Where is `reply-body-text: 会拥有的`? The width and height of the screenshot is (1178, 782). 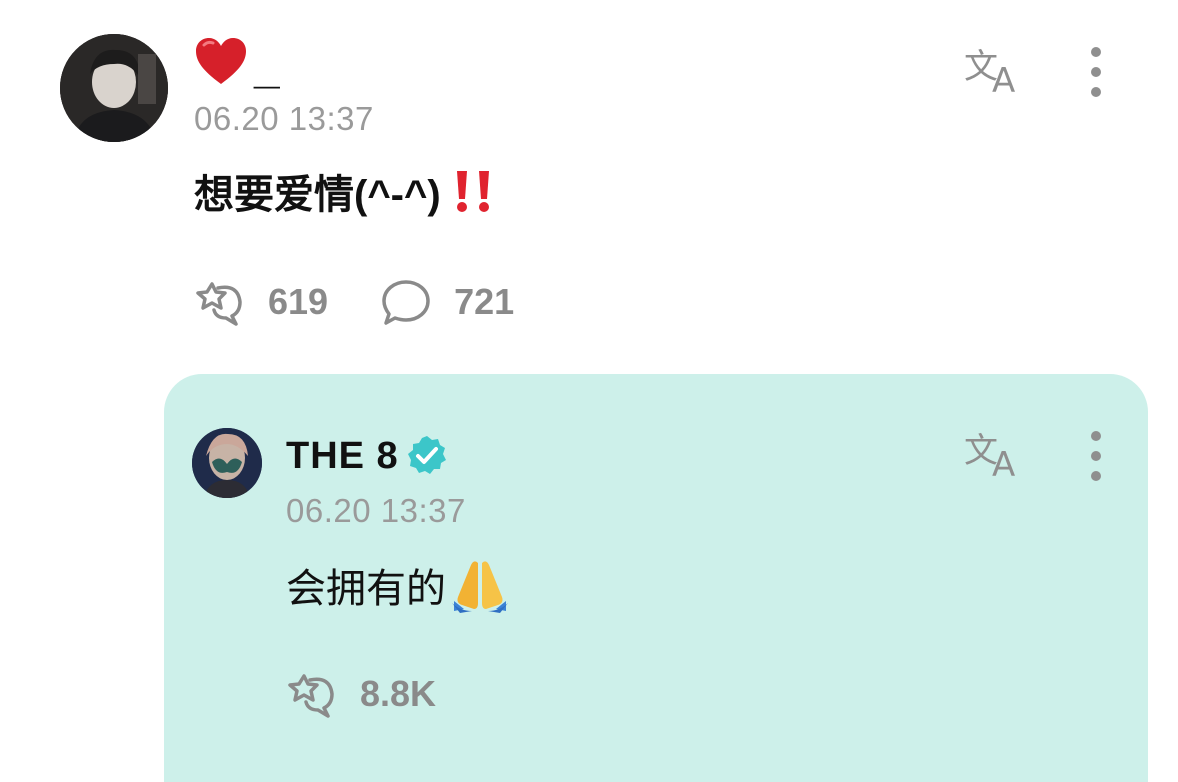 reply-body-text: 会拥有的 is located at coordinates (366, 589).